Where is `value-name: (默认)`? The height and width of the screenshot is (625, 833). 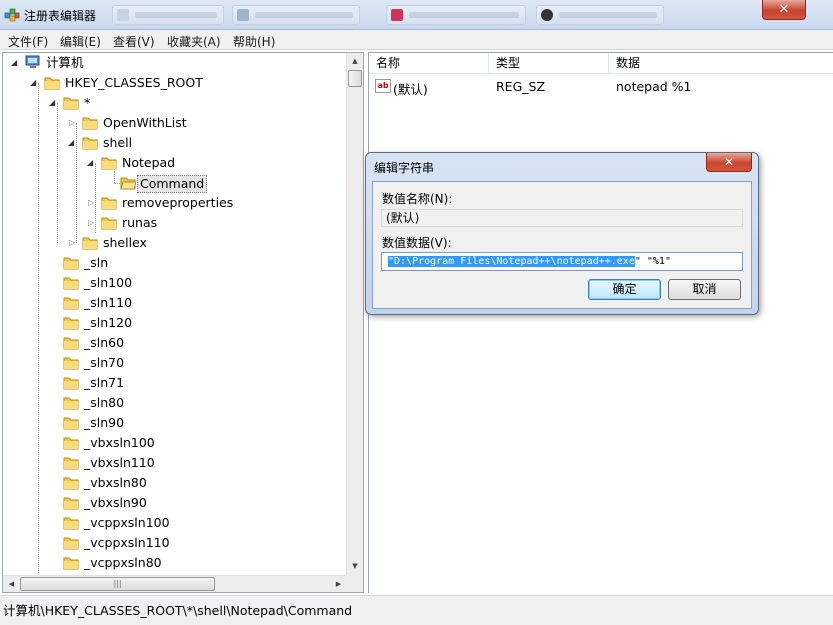 value-name: (默认) is located at coordinates (410, 89).